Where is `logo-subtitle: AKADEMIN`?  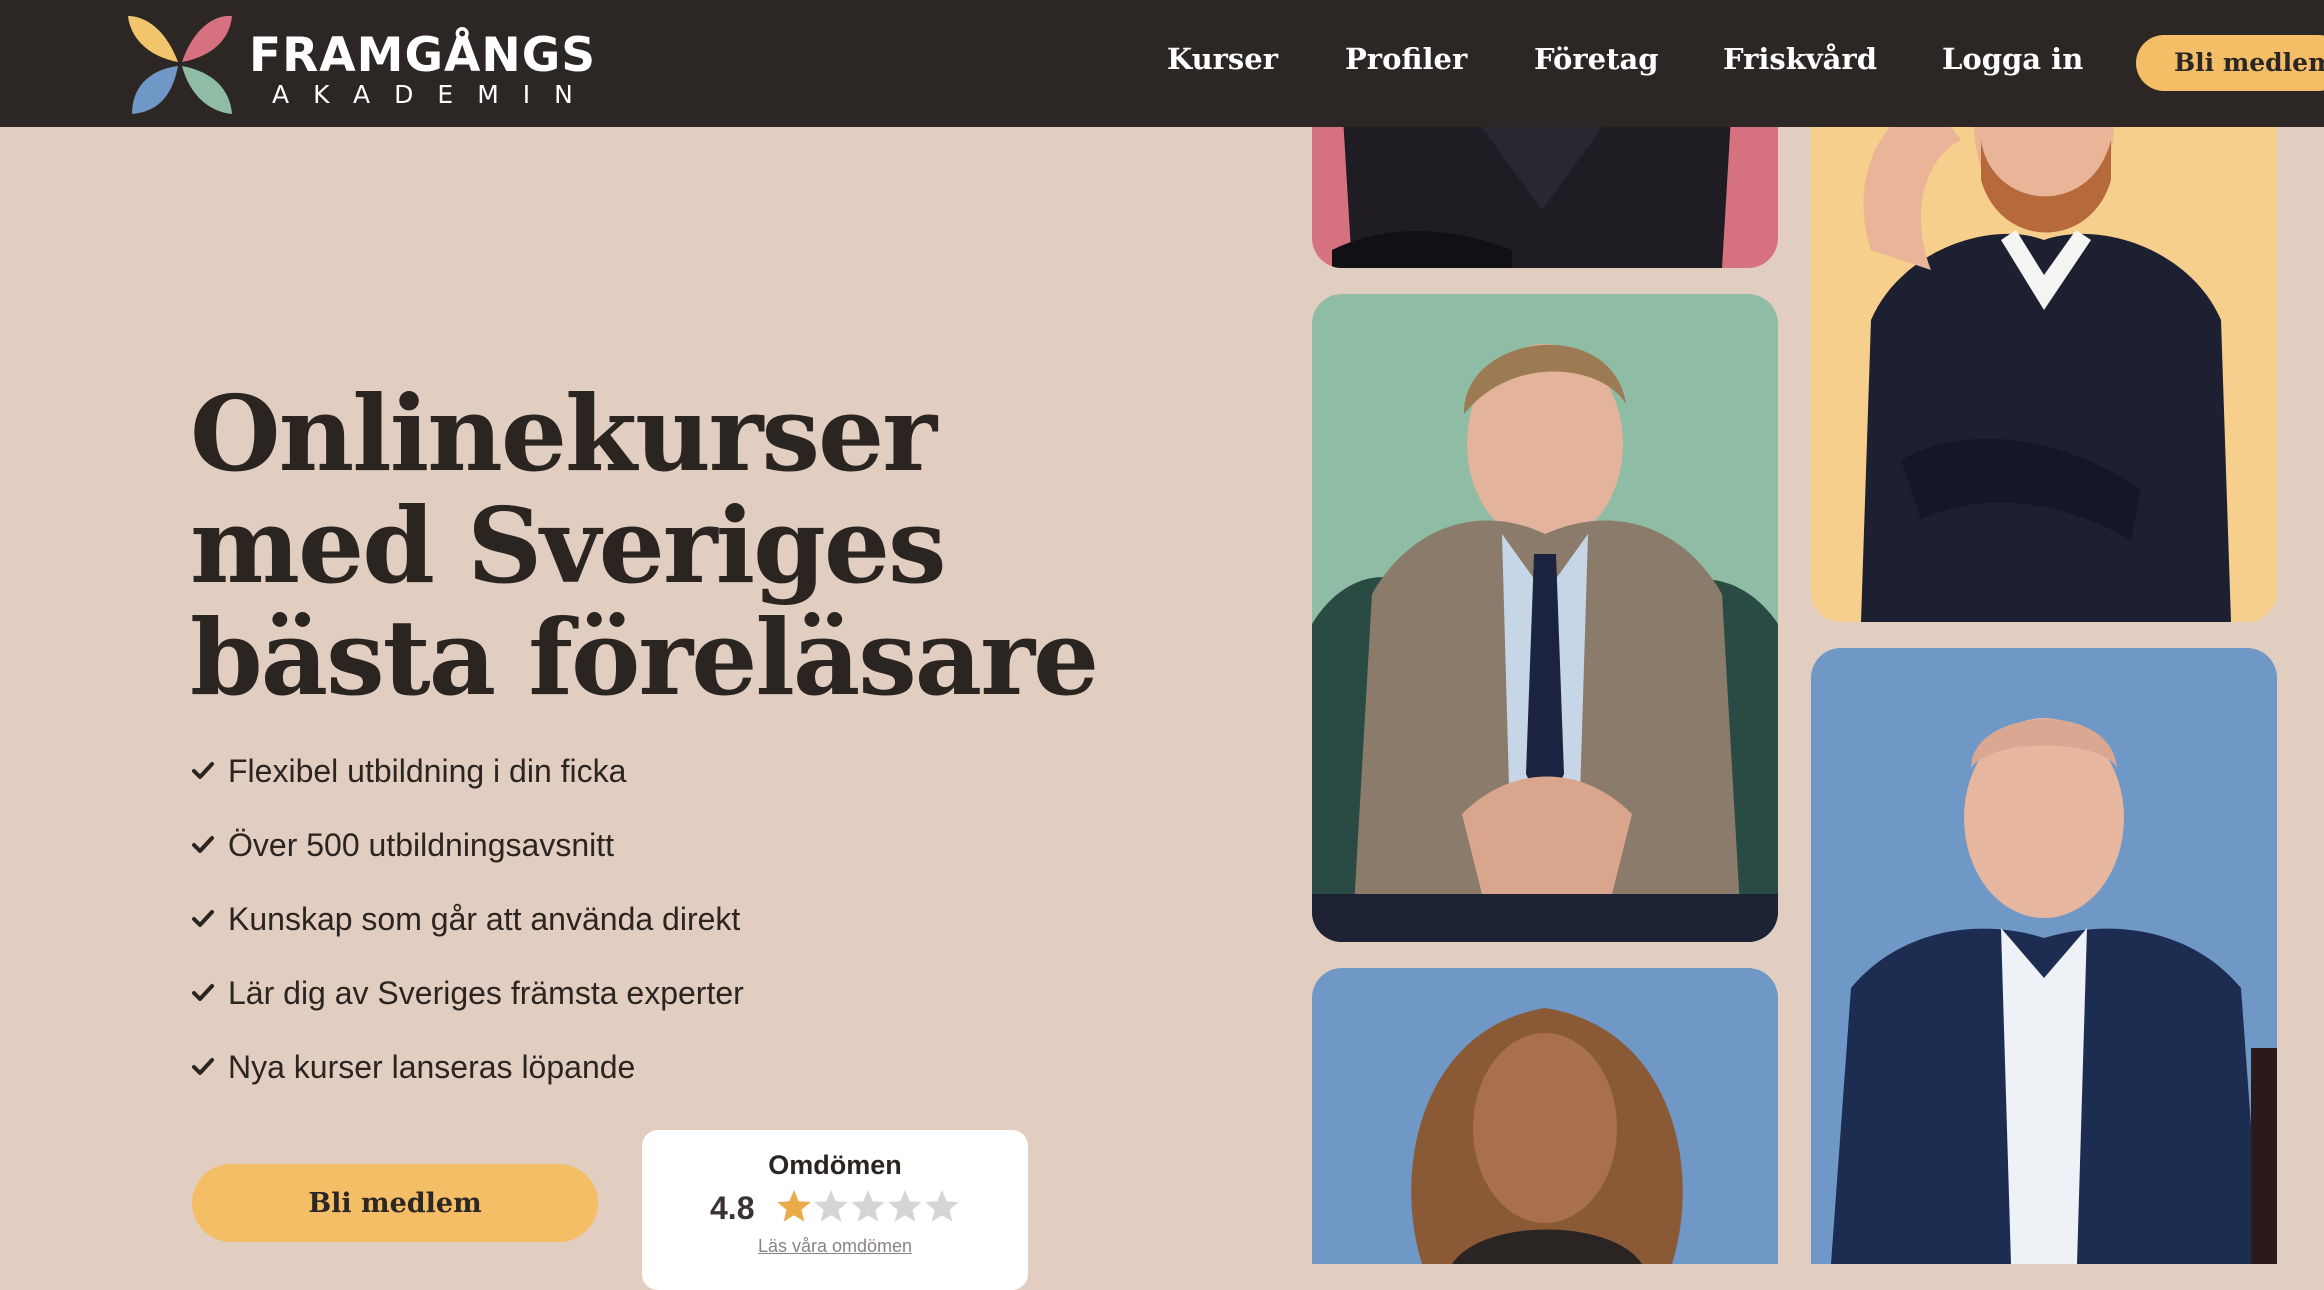
logo-subtitle: AKADEMIN is located at coordinates (434, 94).